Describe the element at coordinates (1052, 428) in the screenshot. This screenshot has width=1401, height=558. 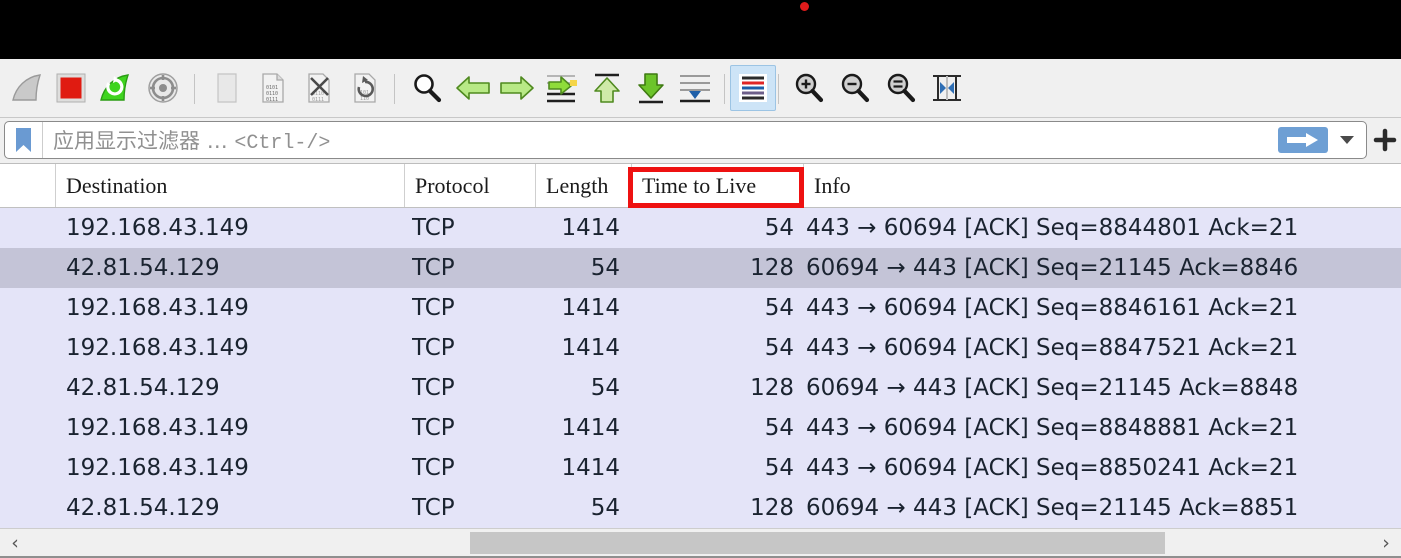
I see `cell-info: 443 → 60694 [ACK] Seq=8848881 Ack=21` at that location.